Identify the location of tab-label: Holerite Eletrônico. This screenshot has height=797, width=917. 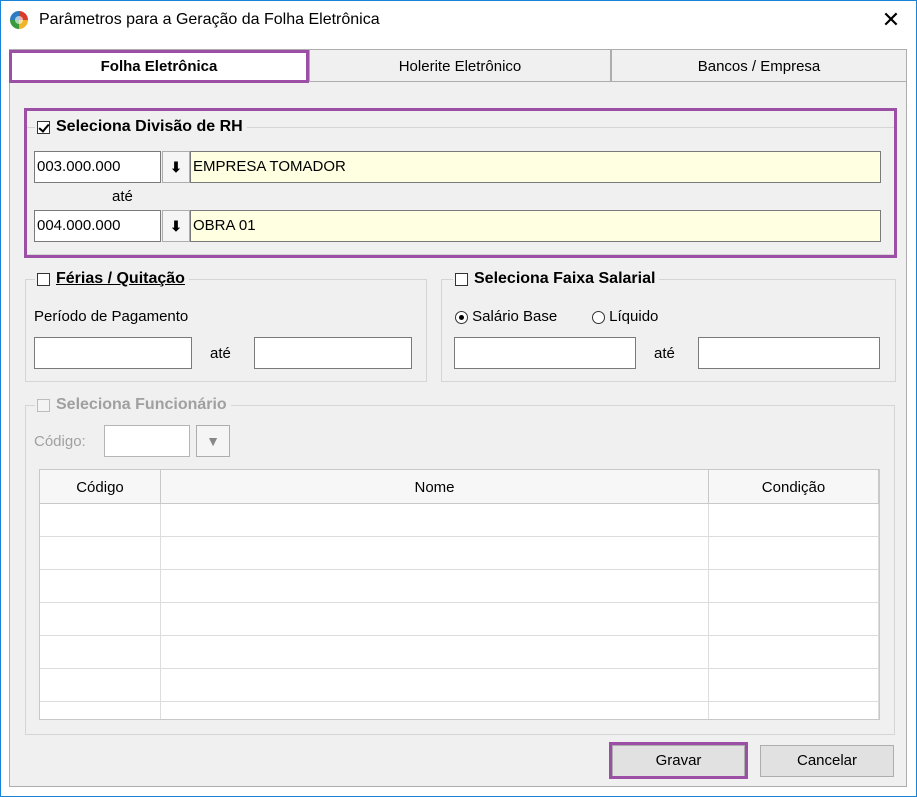
(460, 66).